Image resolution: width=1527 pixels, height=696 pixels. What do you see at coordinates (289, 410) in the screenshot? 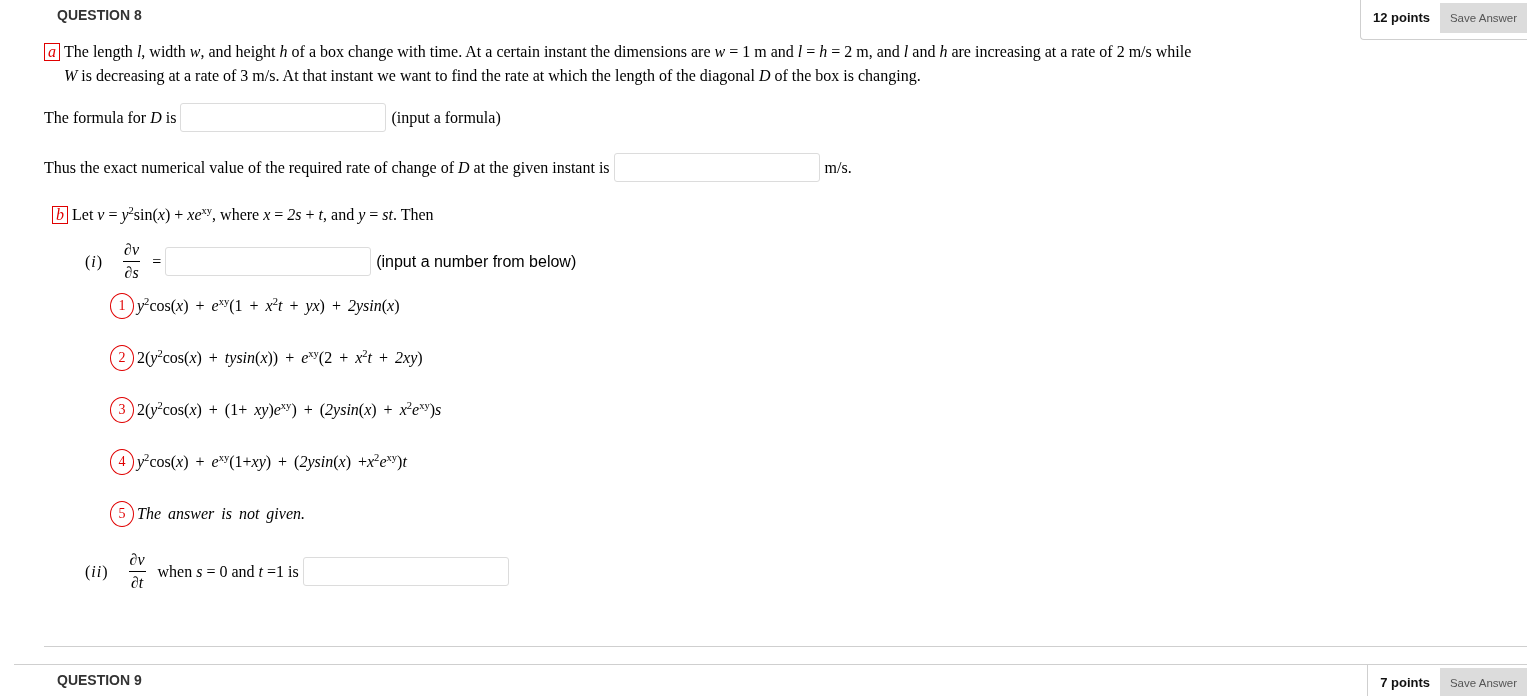
I see `option-text: 2(y$^{2}$cos(x) + (1+ xy)e$^{xy}$) + (2ysin(x) + x$^{2}$e$^{xy}$)s` at bounding box center [289, 410].